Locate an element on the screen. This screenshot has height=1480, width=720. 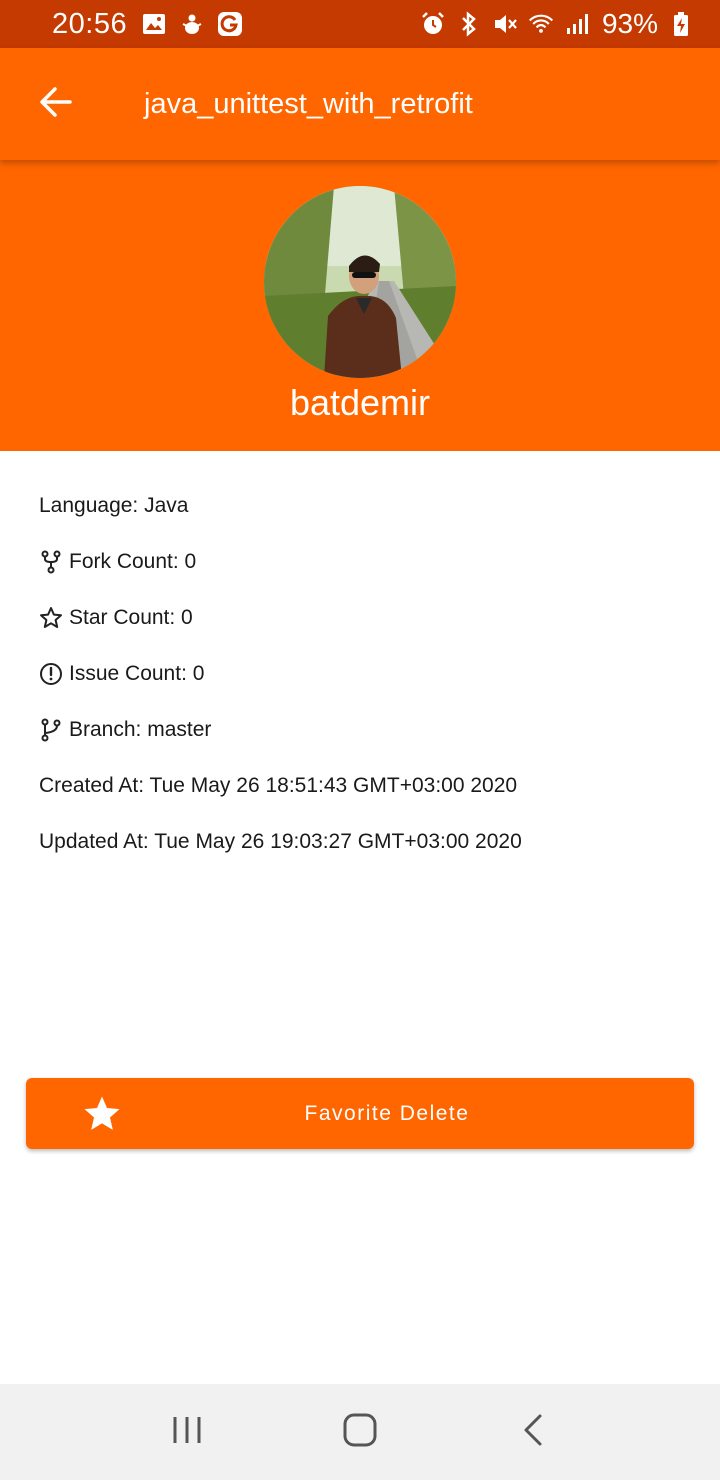
avatar is located at coordinates (360, 282).